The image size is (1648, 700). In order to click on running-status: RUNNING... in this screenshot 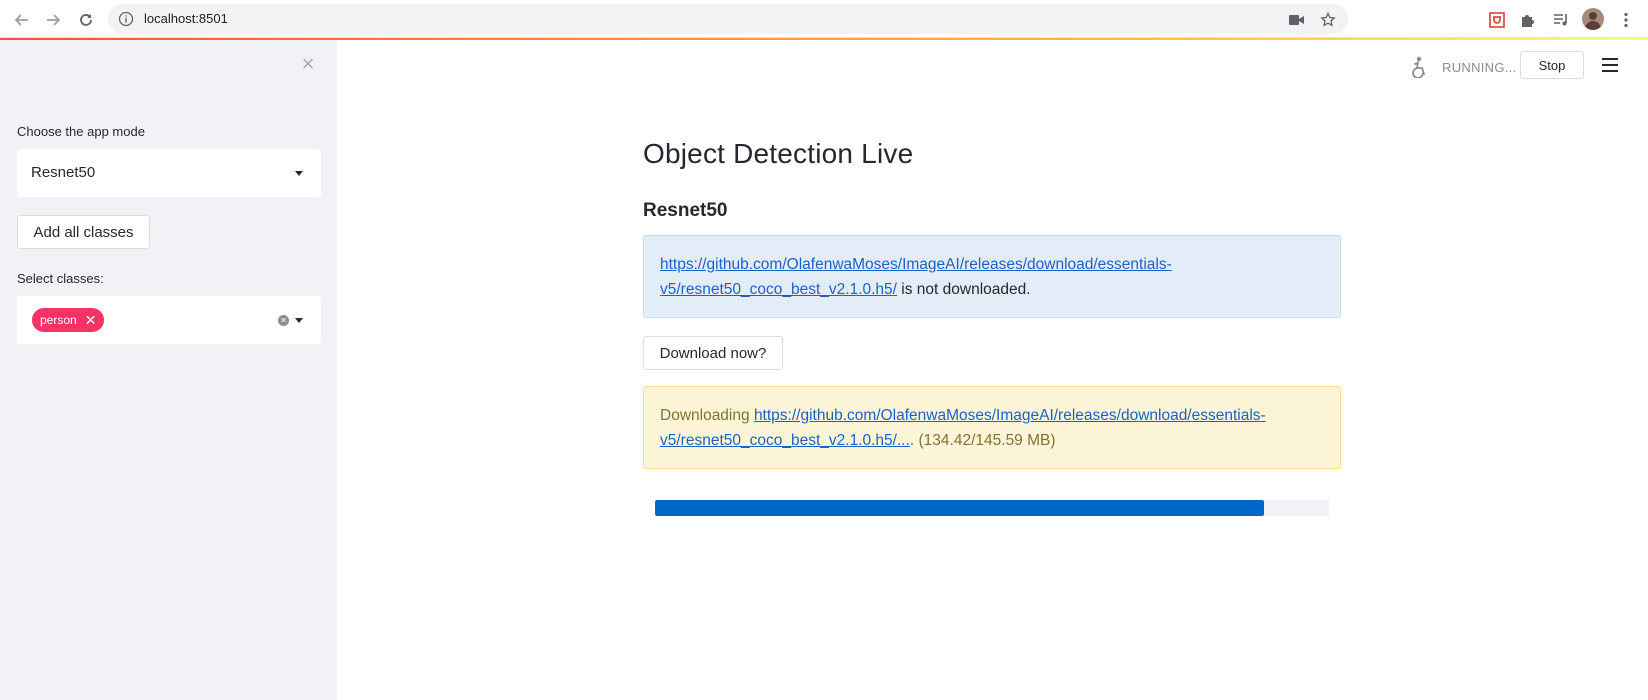, I will do `click(1479, 67)`.